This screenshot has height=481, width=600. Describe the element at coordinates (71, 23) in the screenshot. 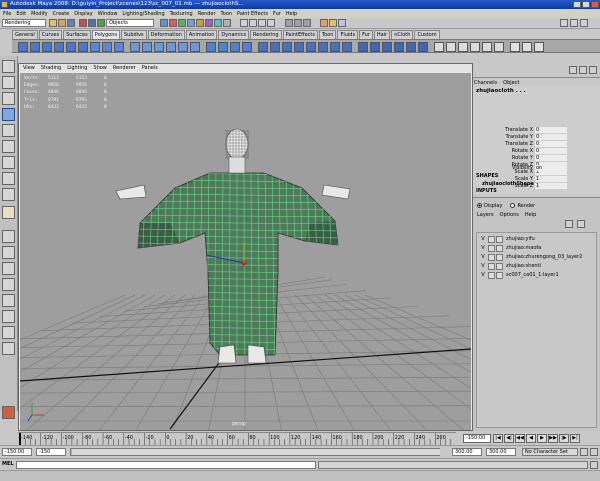

I see `save-scene-icon` at that location.